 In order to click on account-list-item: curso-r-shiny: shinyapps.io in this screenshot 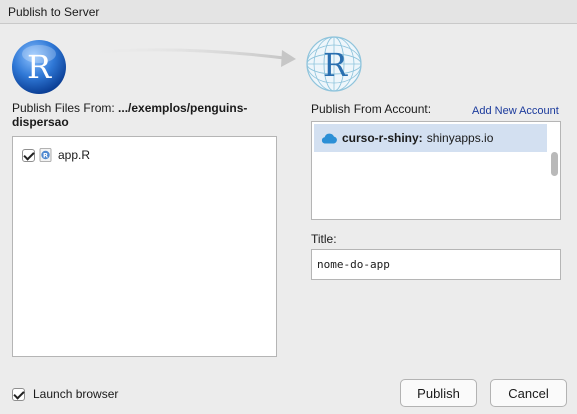, I will do `click(430, 138)`.